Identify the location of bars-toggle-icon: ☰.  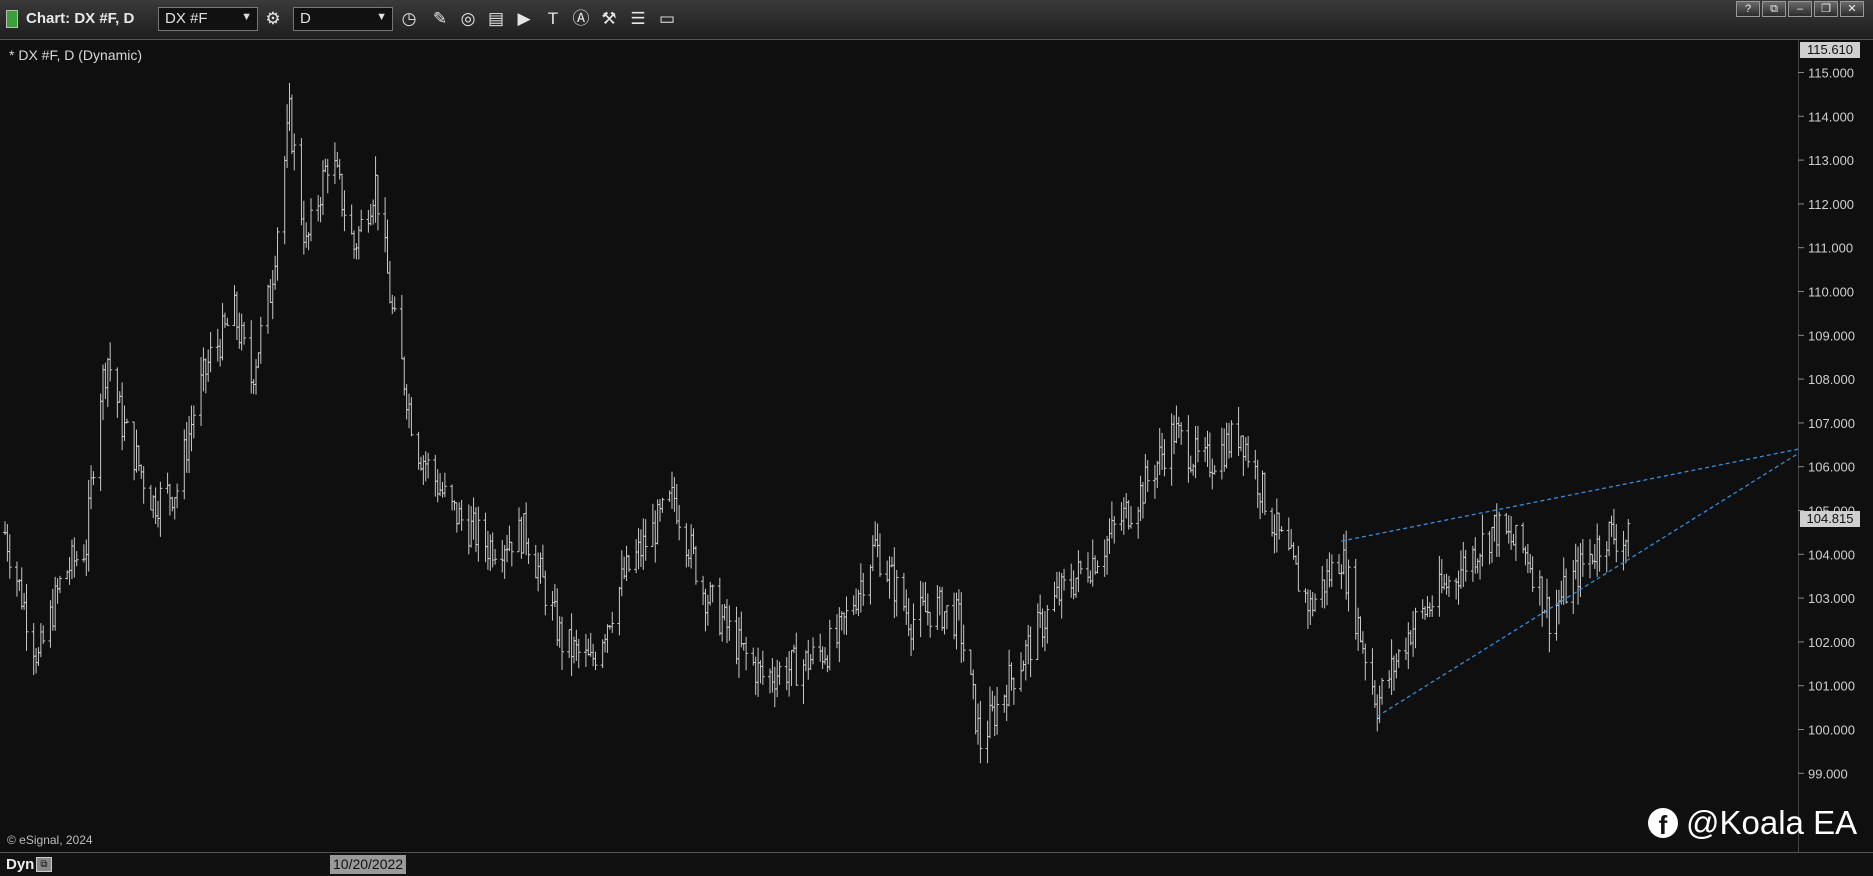
(638, 19).